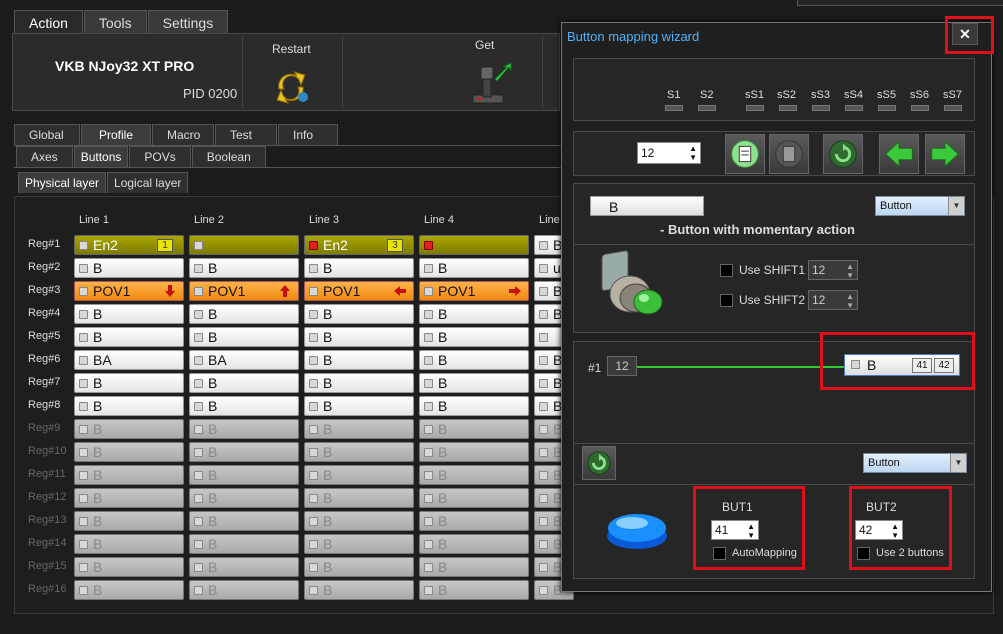 The height and width of the screenshot is (634, 1003). What do you see at coordinates (101, 156) in the screenshot?
I see `tab-buttons: Buttons` at bounding box center [101, 156].